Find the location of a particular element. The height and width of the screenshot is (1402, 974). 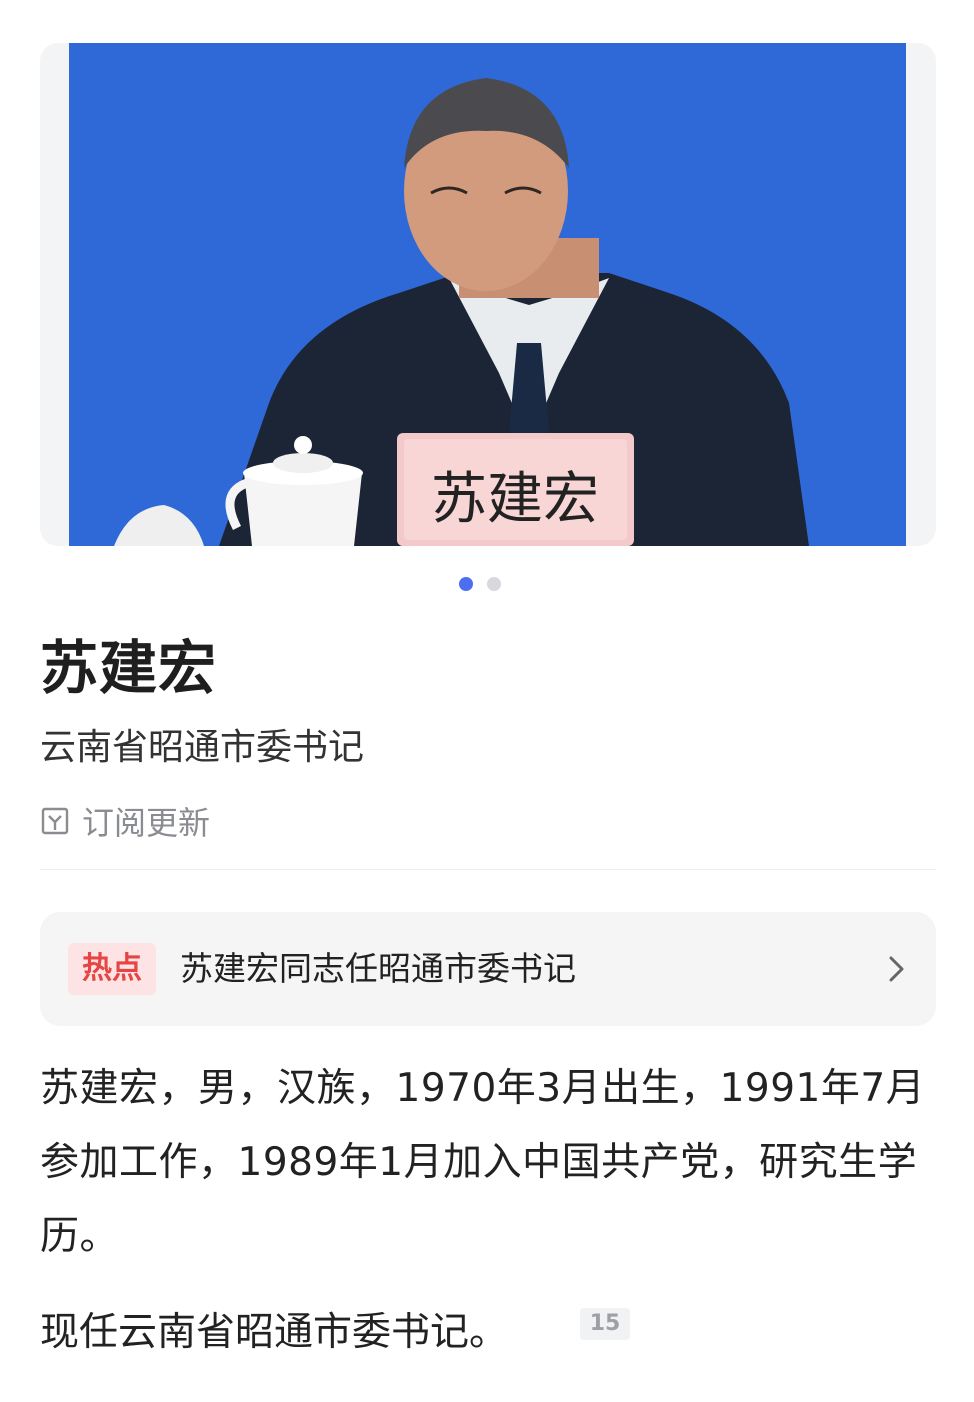

hot-headline: 苏建宏同志任昭通市委书记 is located at coordinates (378, 968).